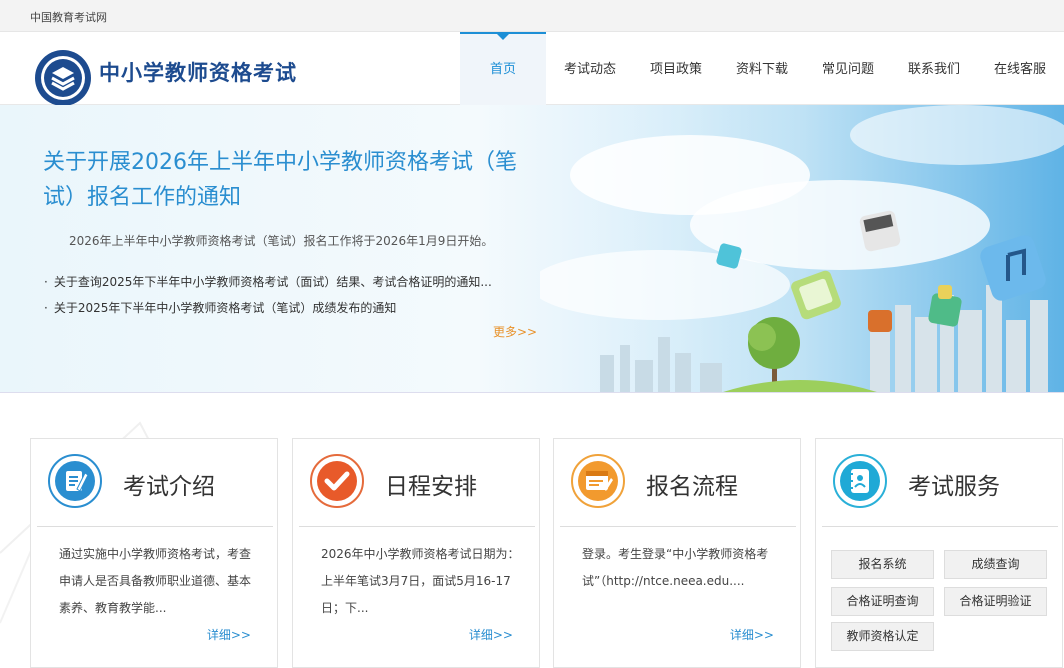 The height and width of the screenshot is (668, 1064). What do you see at coordinates (169, 484) in the screenshot?
I see `card-title: 考试介绍` at bounding box center [169, 484].